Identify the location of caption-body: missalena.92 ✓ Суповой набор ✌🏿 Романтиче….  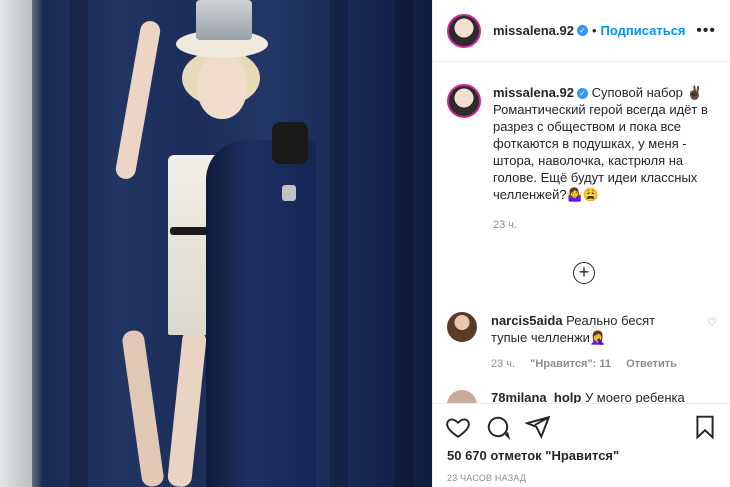
(603, 143).